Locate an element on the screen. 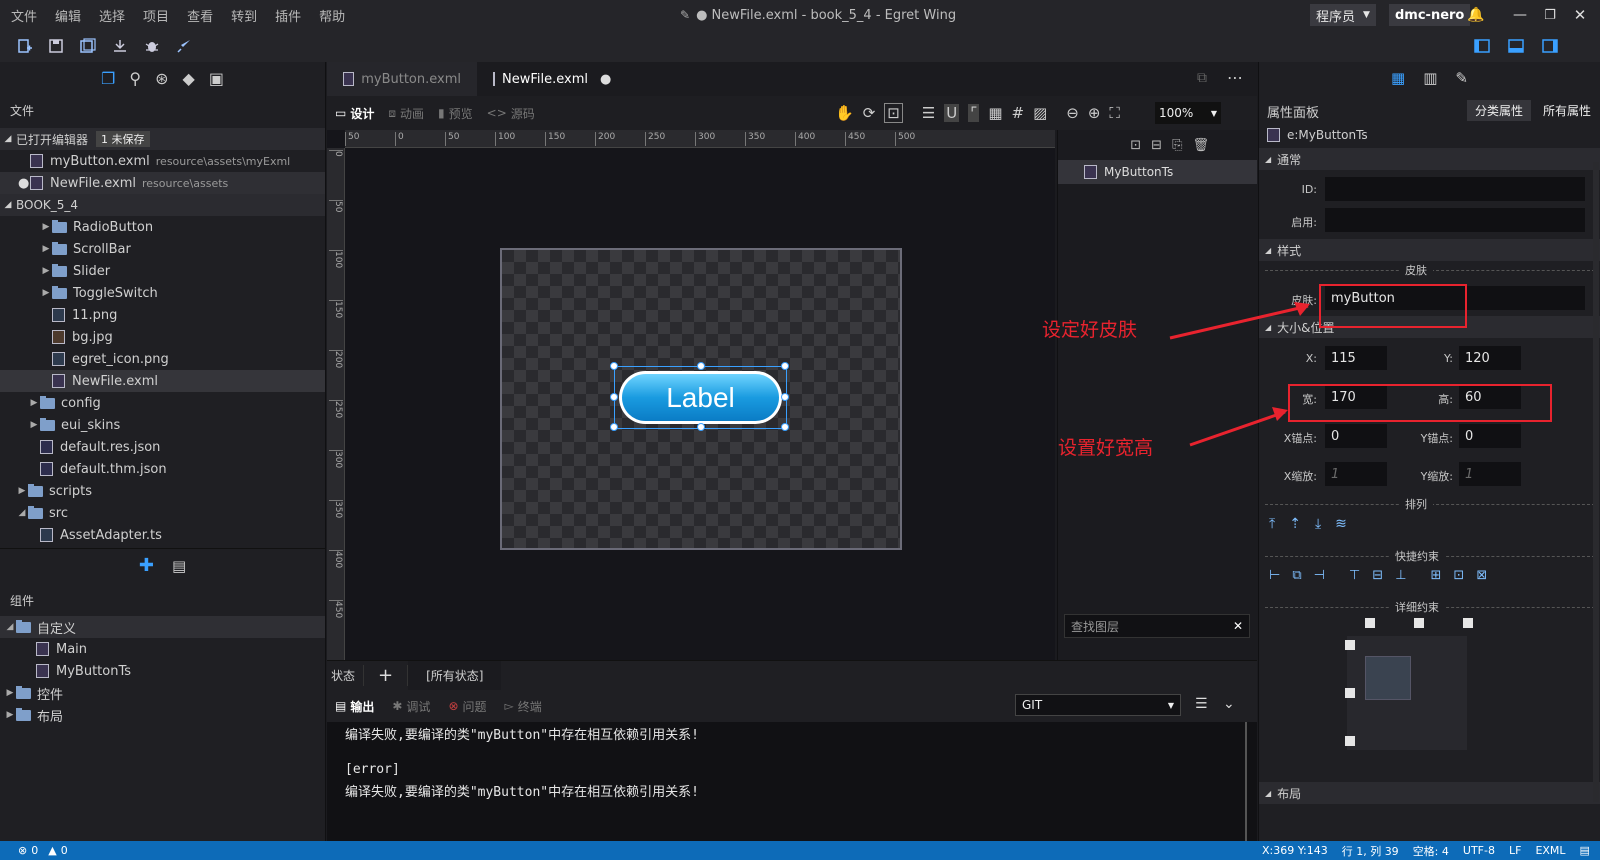 The image size is (1600, 860). tab-newfile: NewFile.exml ● is located at coordinates (552, 79).